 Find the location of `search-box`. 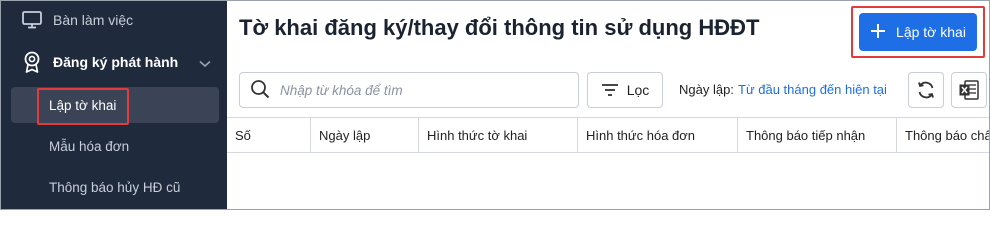

search-box is located at coordinates (409, 90).